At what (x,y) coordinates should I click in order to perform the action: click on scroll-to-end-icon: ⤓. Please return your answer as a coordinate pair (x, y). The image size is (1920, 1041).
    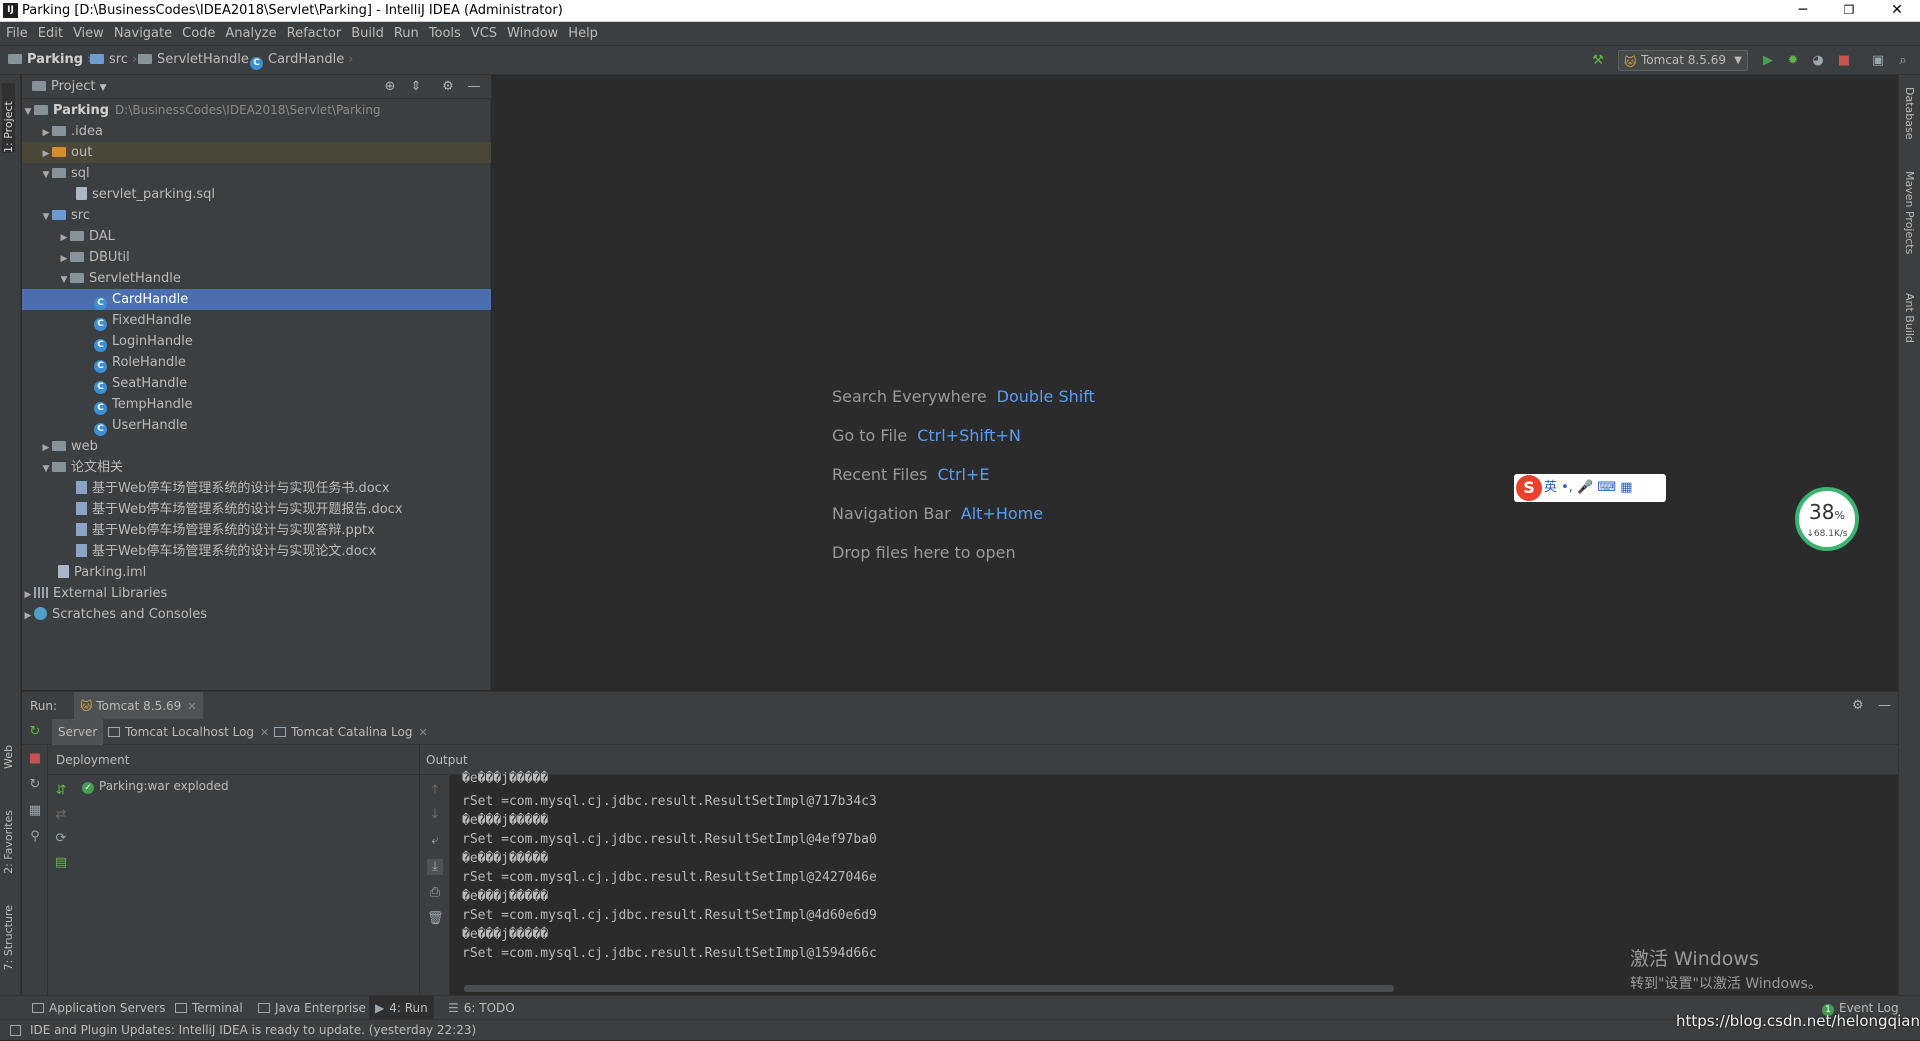
    Looking at the image, I should click on (435, 867).